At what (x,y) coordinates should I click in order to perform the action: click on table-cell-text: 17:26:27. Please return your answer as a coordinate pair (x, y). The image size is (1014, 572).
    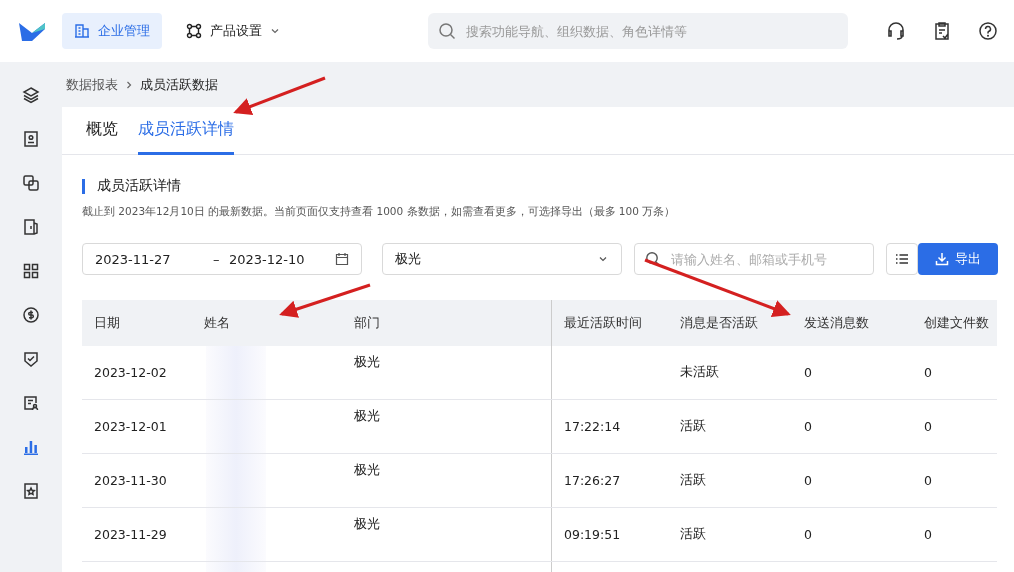
    Looking at the image, I should click on (592, 481).